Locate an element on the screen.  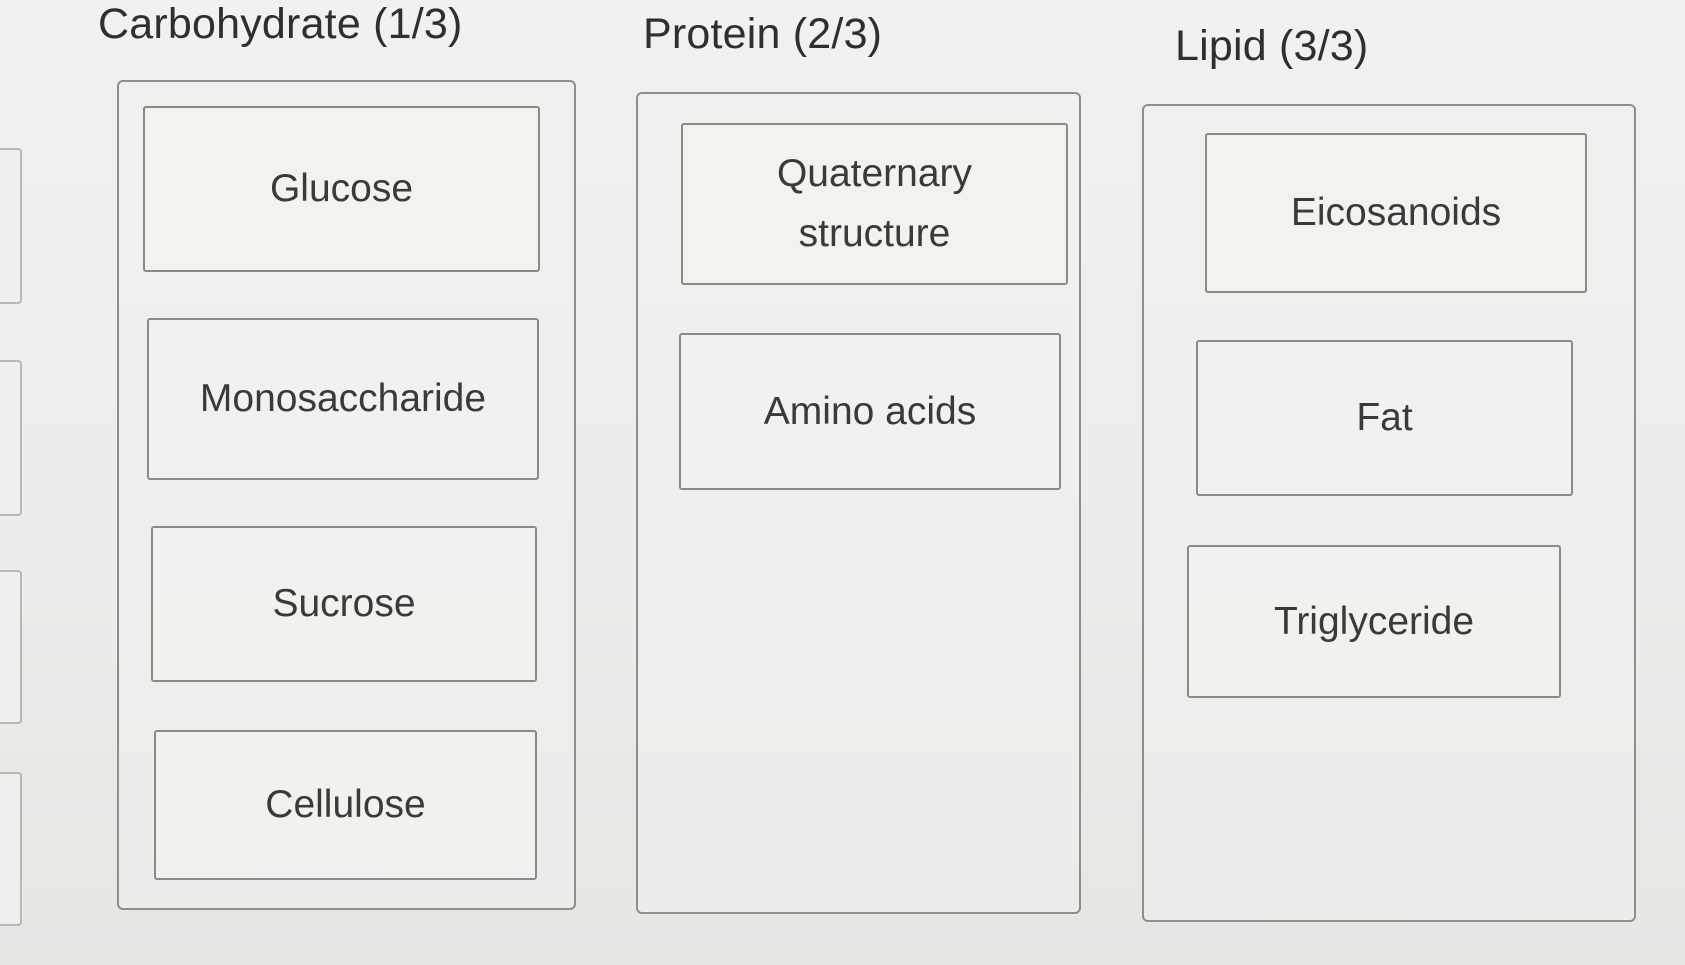
draggable-item-quaternary-structure: Quaternary structure is located at coordinates (874, 204).